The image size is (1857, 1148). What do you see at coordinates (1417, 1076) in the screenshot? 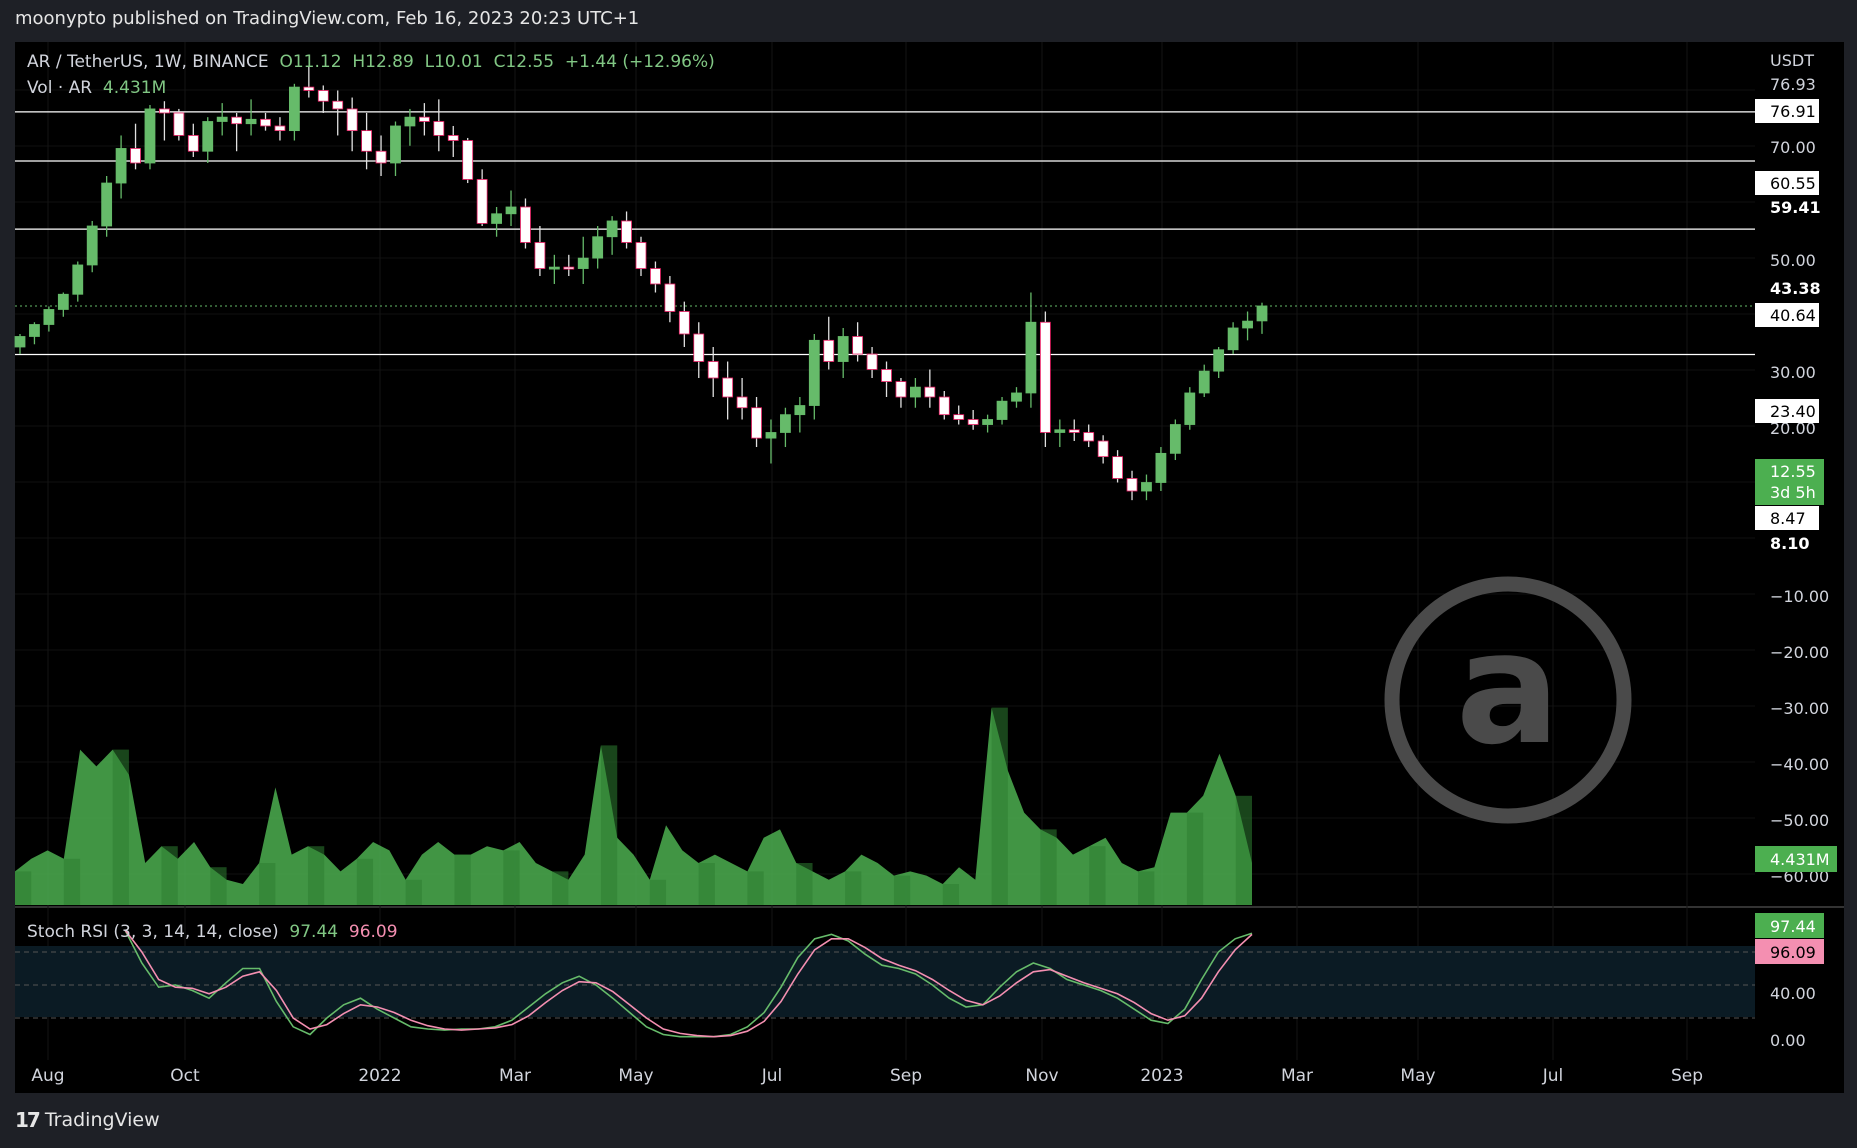
I see `time-tick-label: May` at bounding box center [1417, 1076].